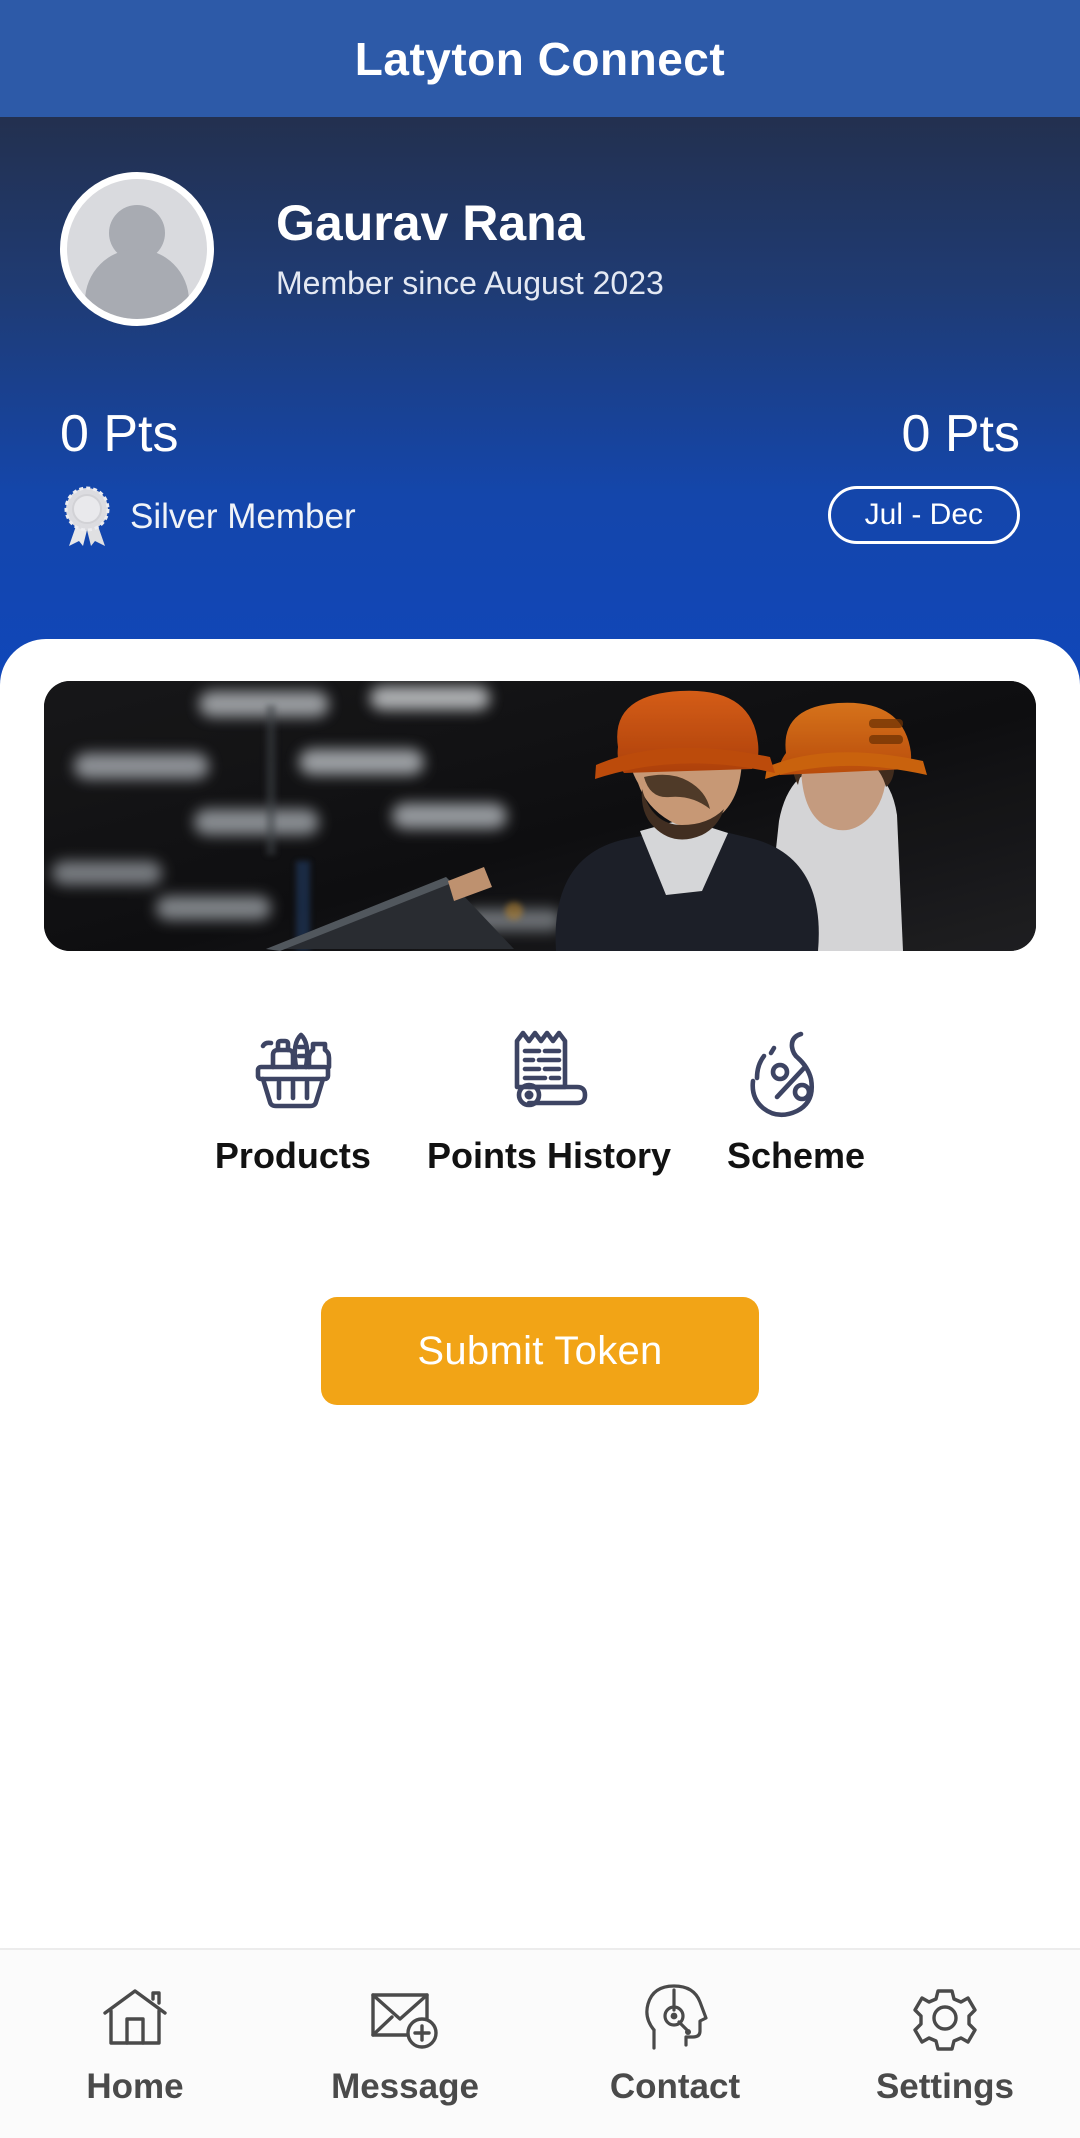 The image size is (1080, 2138). Describe the element at coordinates (945, 2018) in the screenshot. I see `gear-icon` at that location.